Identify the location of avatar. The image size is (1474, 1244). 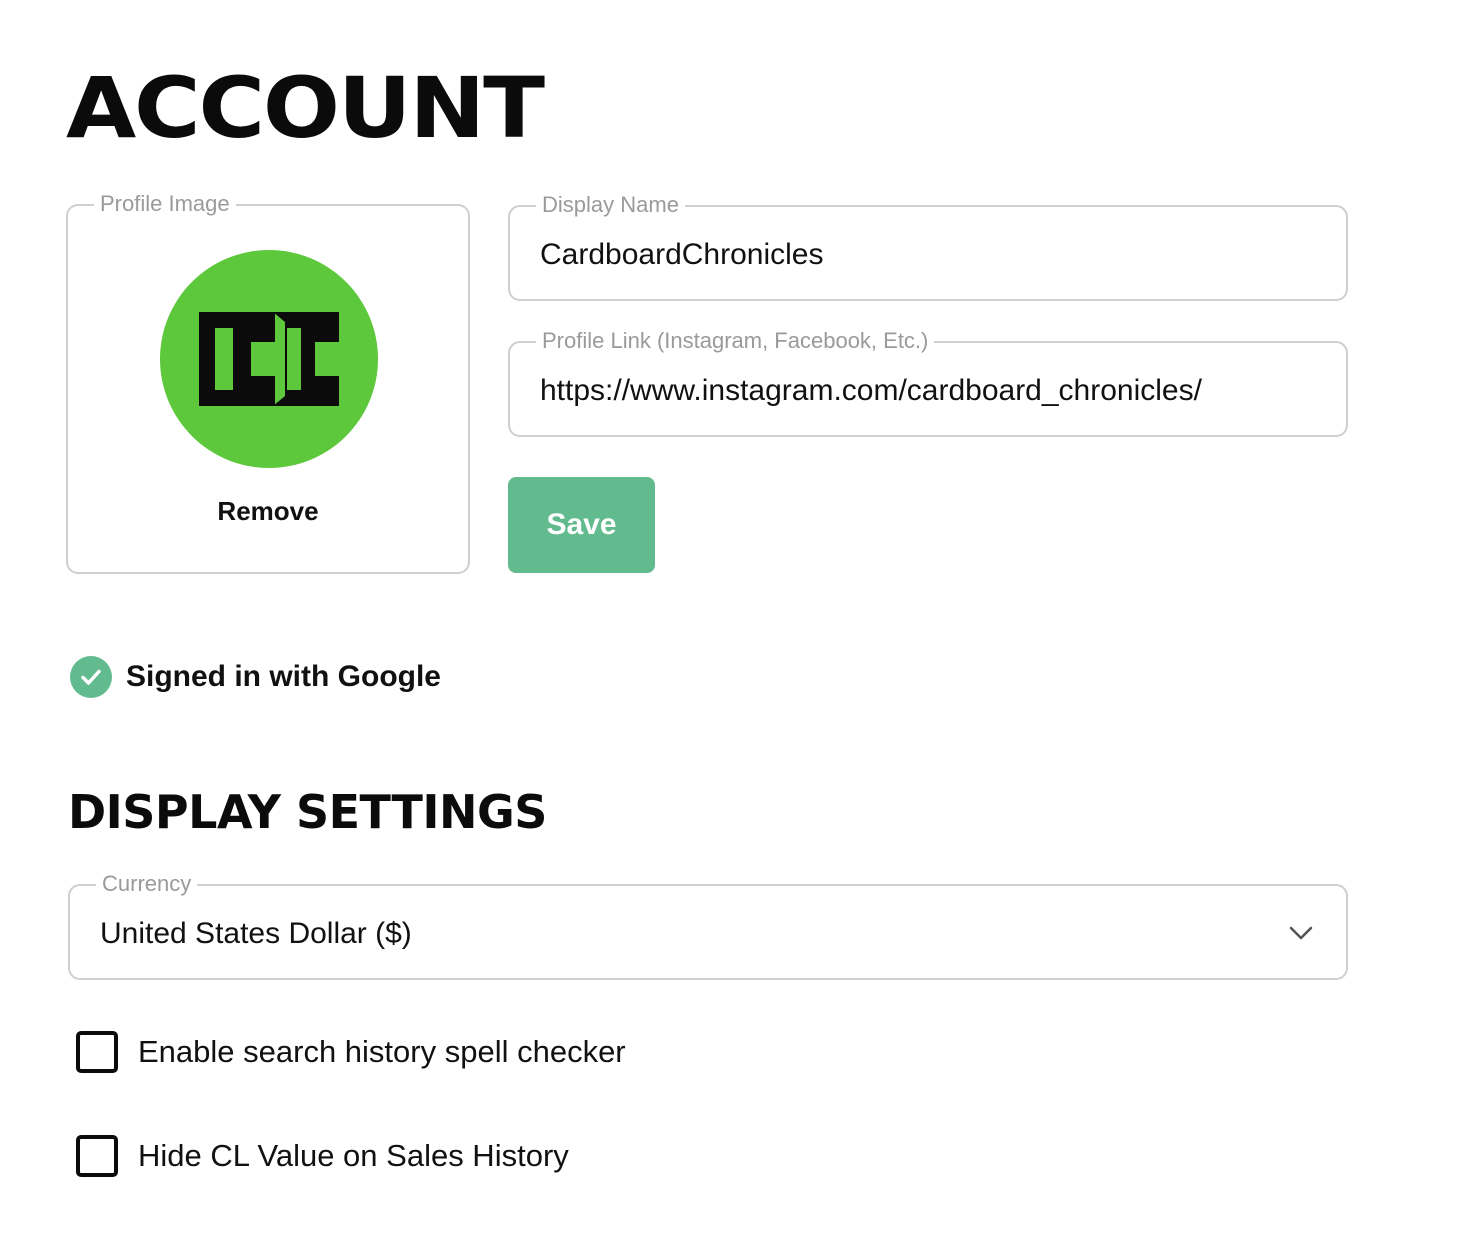
(269, 359).